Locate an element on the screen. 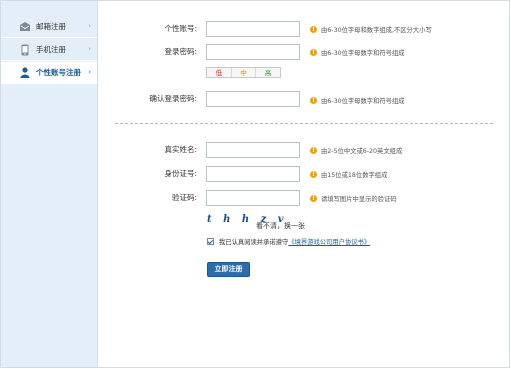 The width and height of the screenshot is (511, 369). username-label: 个性账号: is located at coordinates (180, 28).